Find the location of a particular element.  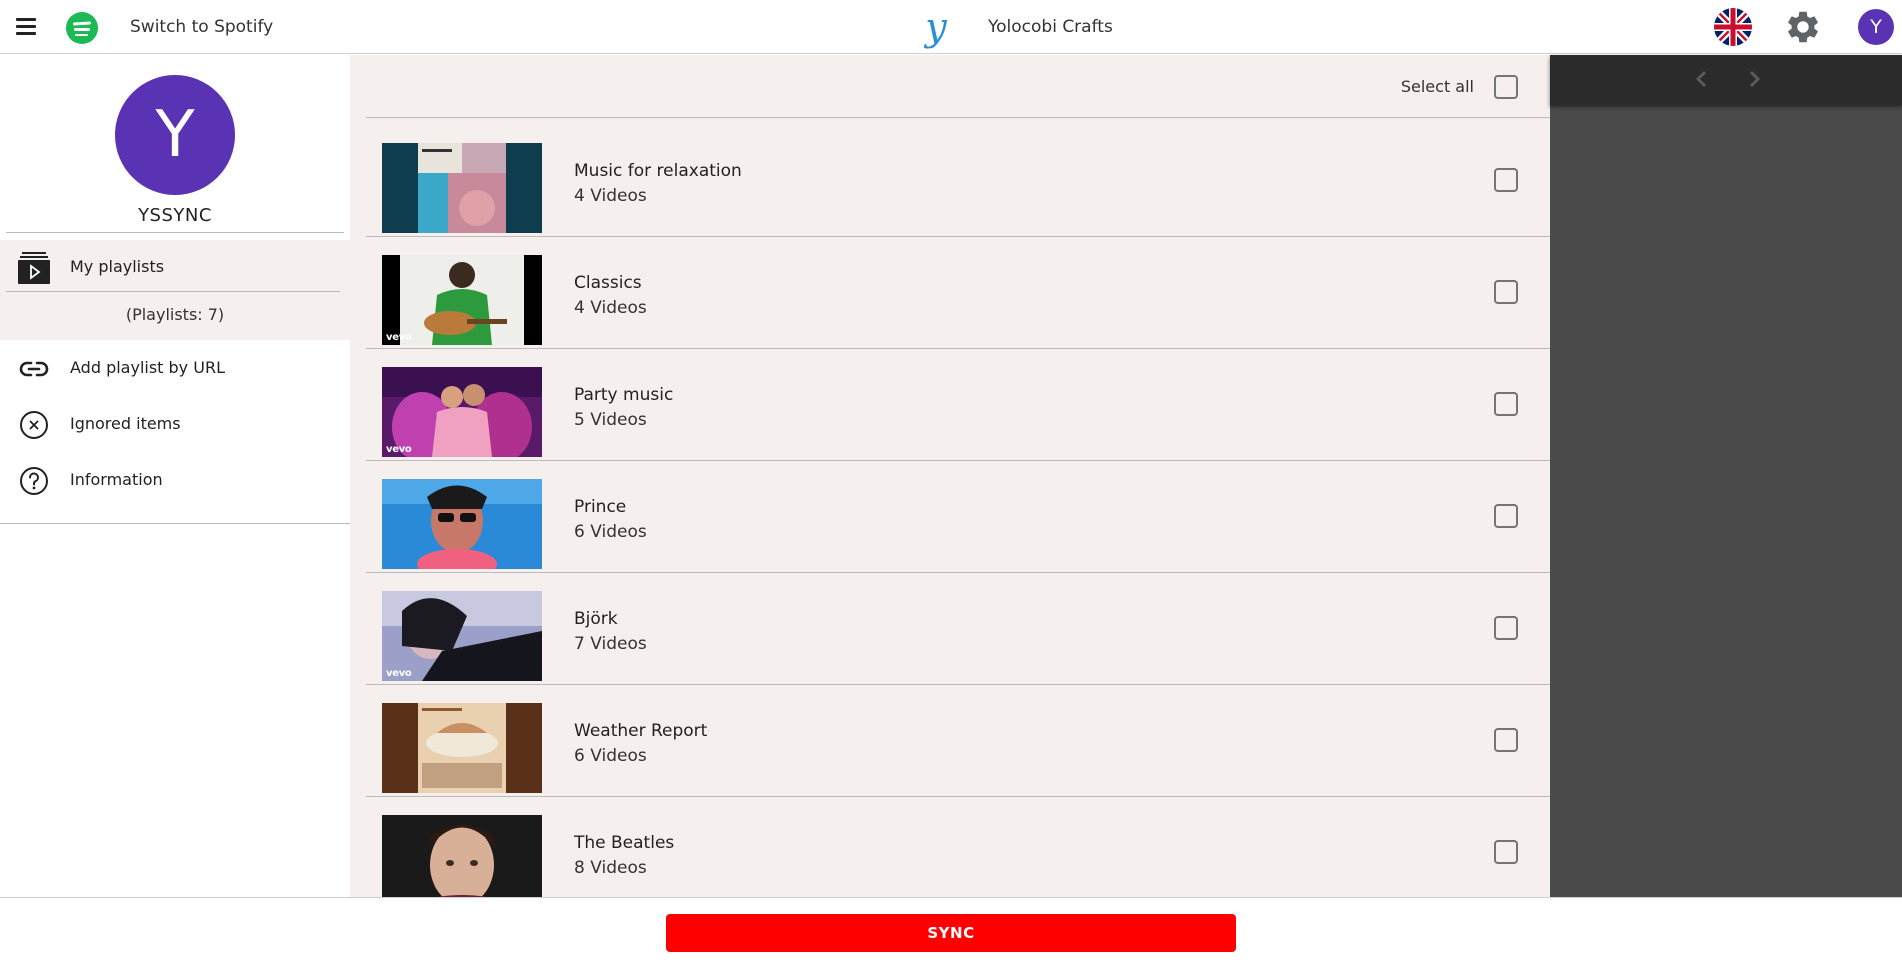

sync-button: SYNC is located at coordinates (951, 933).